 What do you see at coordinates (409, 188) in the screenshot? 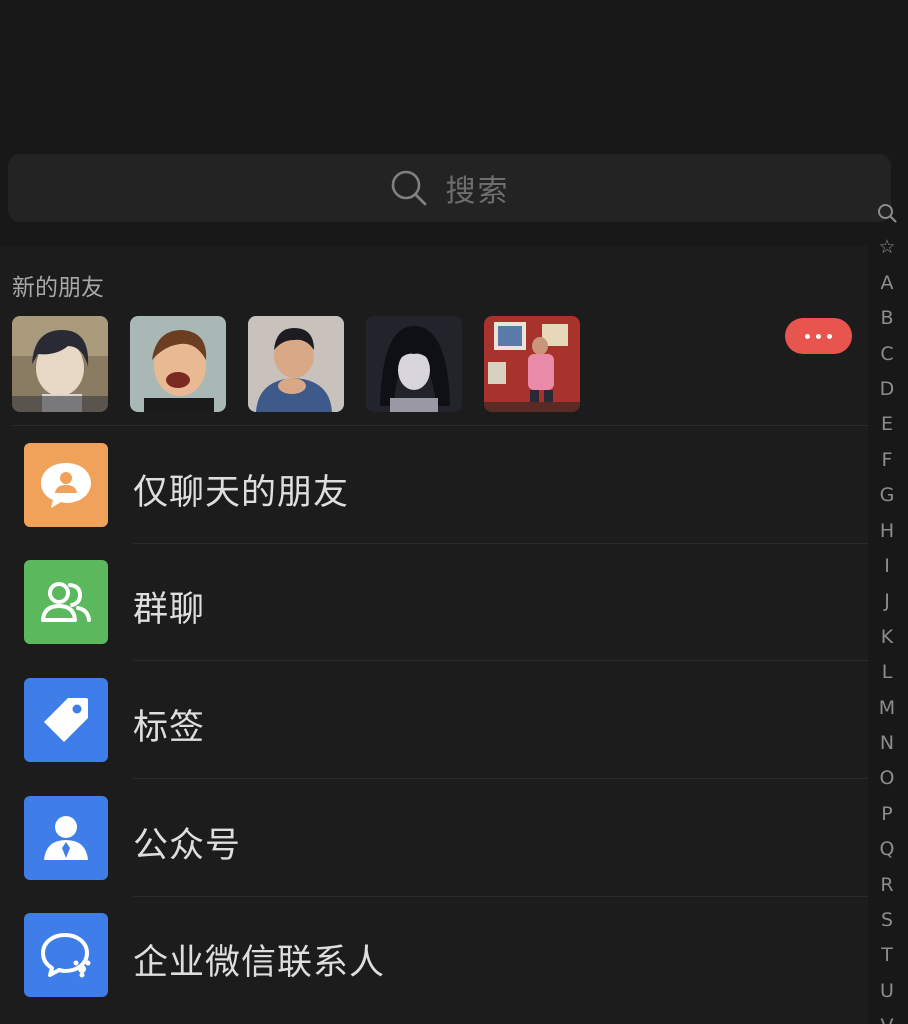
I see `search-icon` at bounding box center [409, 188].